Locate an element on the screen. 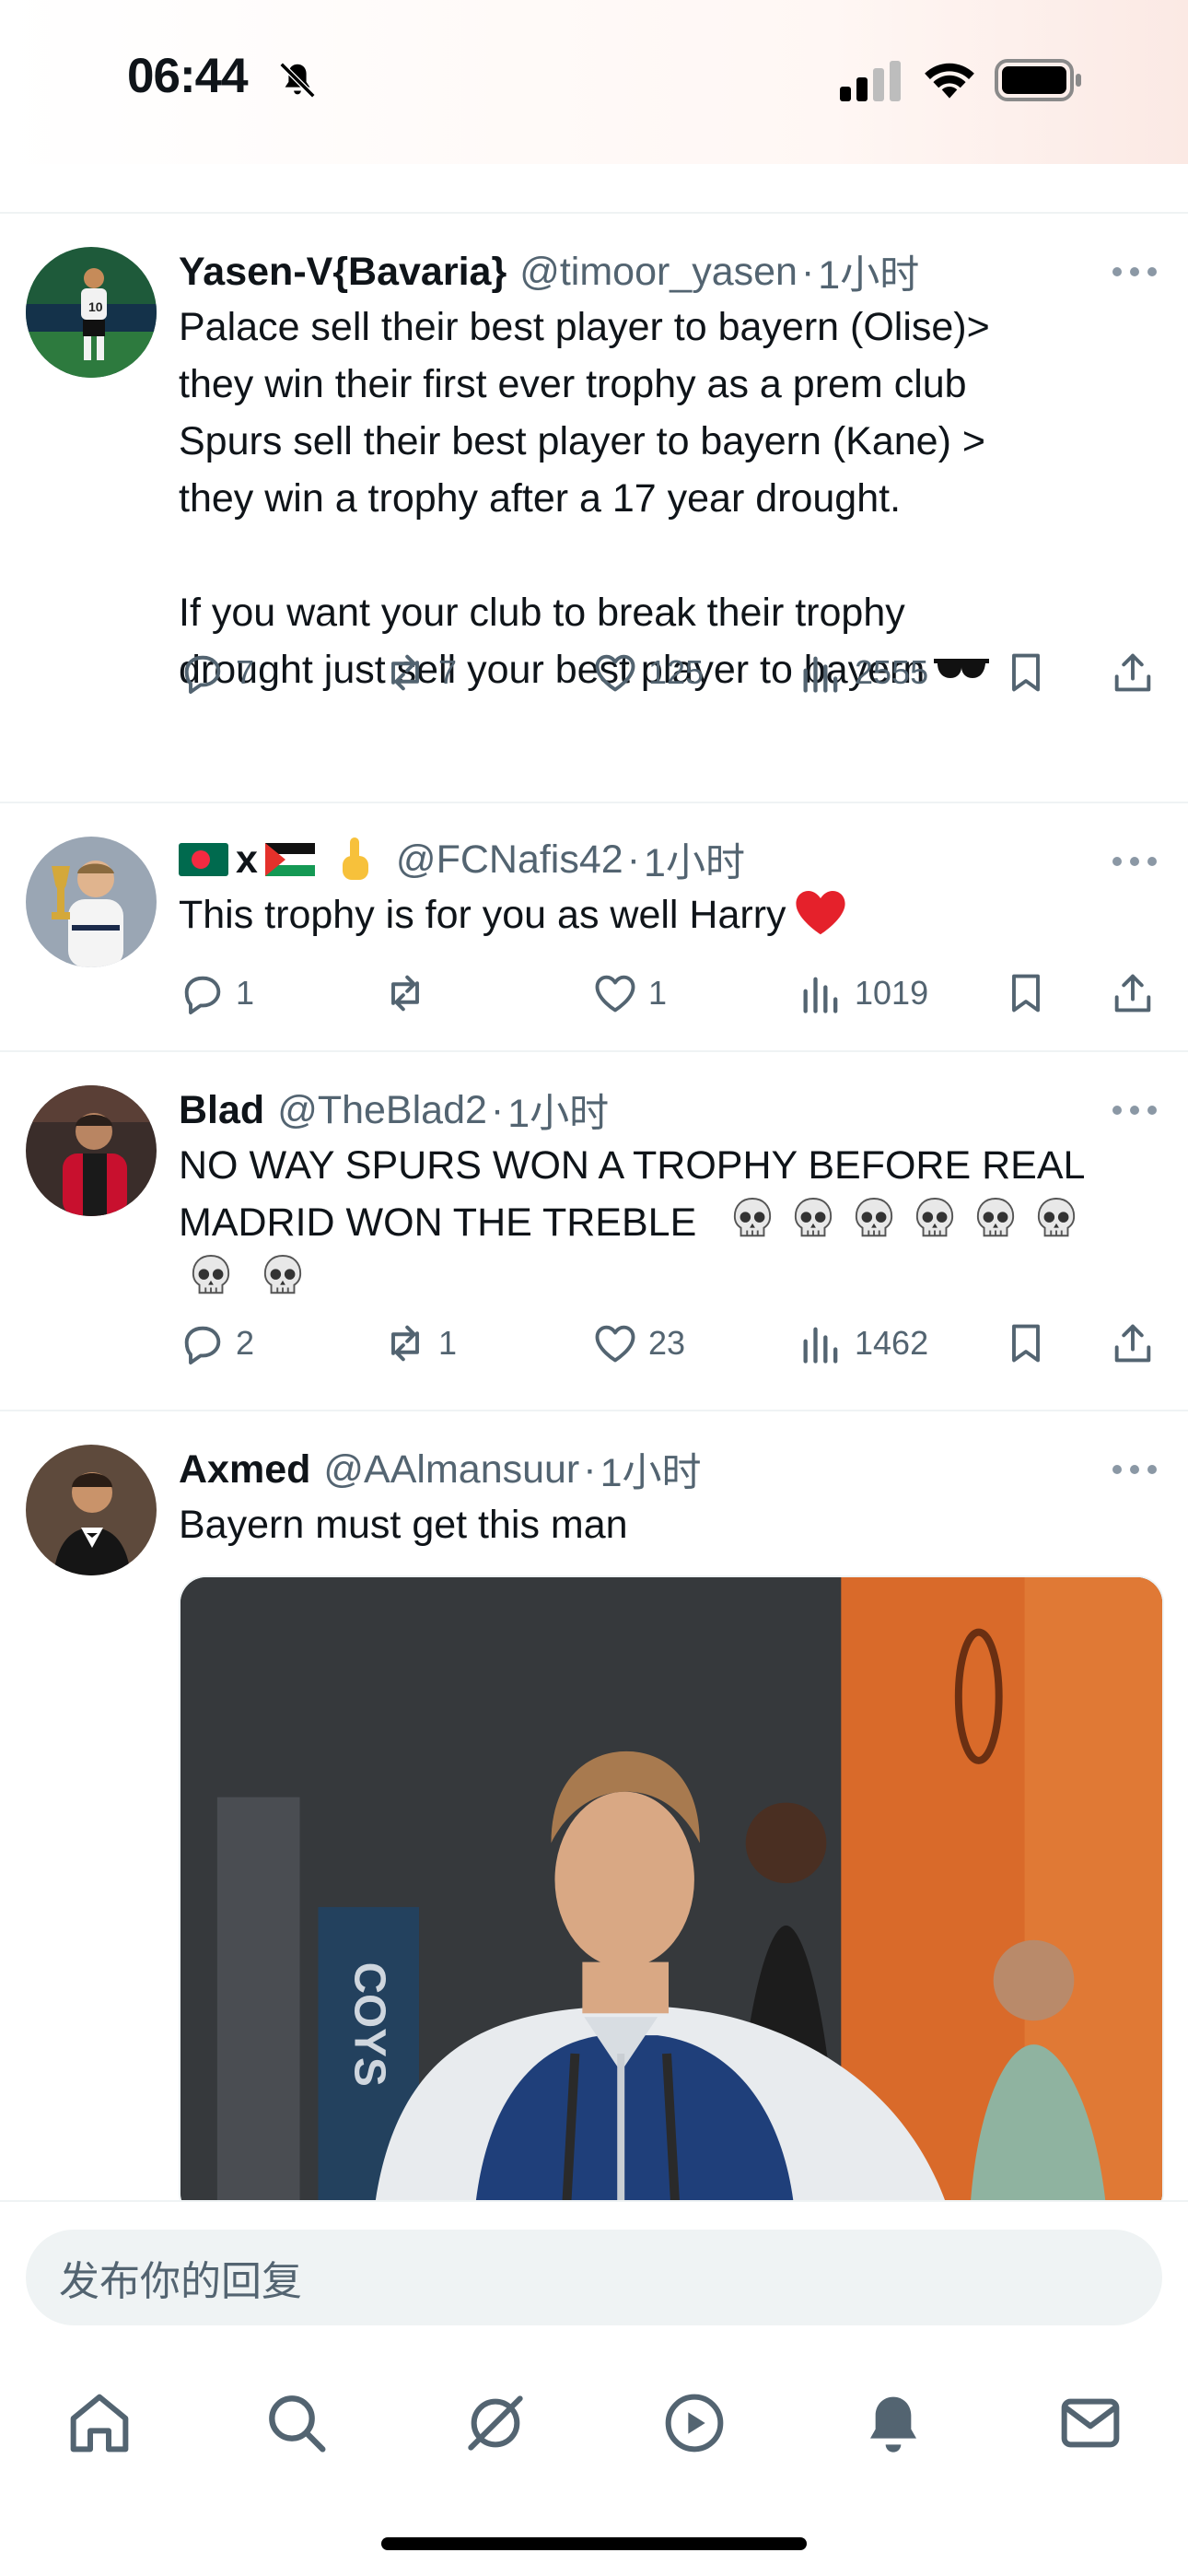 The image size is (1188, 2576). like-button: 125 is located at coordinates (647, 672).